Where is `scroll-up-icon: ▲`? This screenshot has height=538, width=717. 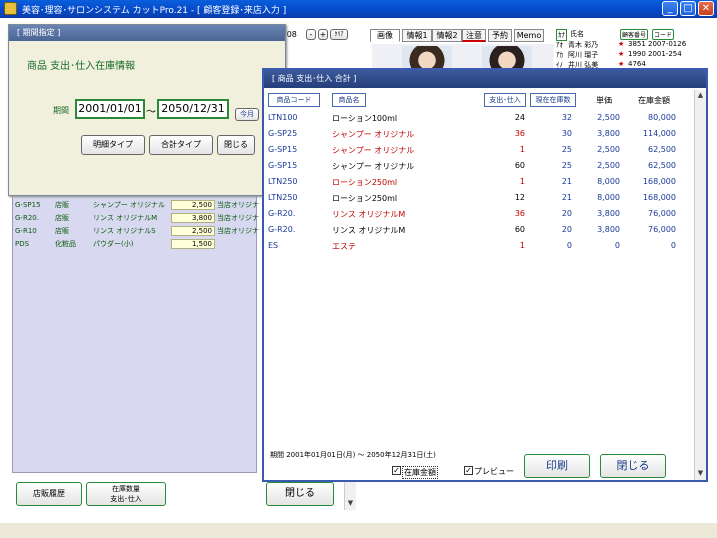 scroll-up-icon: ▲ is located at coordinates (700, 95).